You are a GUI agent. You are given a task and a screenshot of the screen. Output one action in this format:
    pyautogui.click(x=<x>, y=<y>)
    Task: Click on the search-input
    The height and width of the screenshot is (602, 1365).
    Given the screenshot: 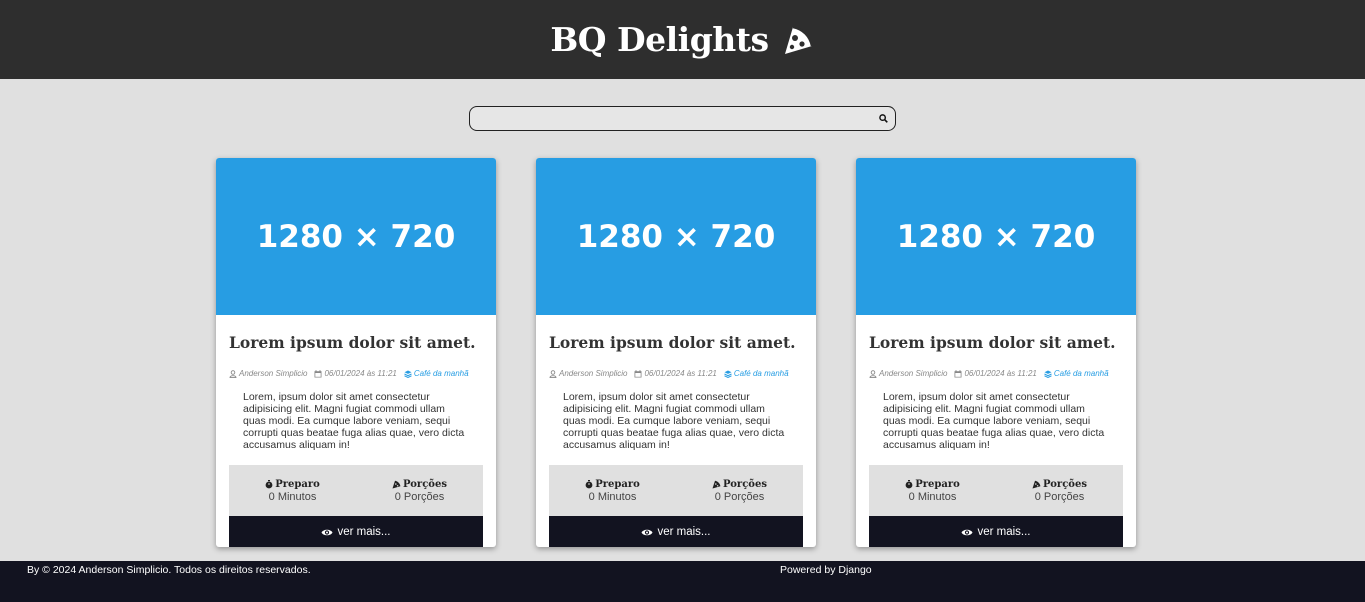 What is the action you would take?
    pyautogui.click(x=670, y=118)
    